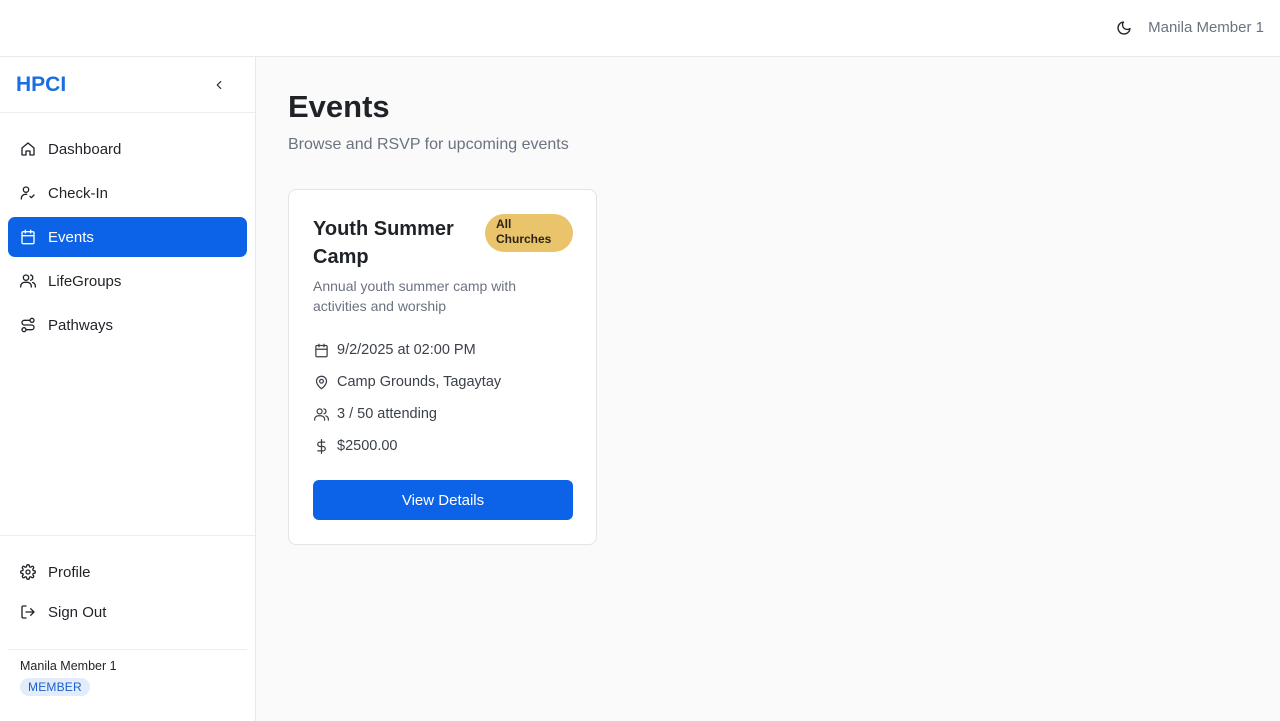 The height and width of the screenshot is (721, 1280). What do you see at coordinates (68, 666) in the screenshot?
I see `sidebar-user-name: Manila Member 1` at bounding box center [68, 666].